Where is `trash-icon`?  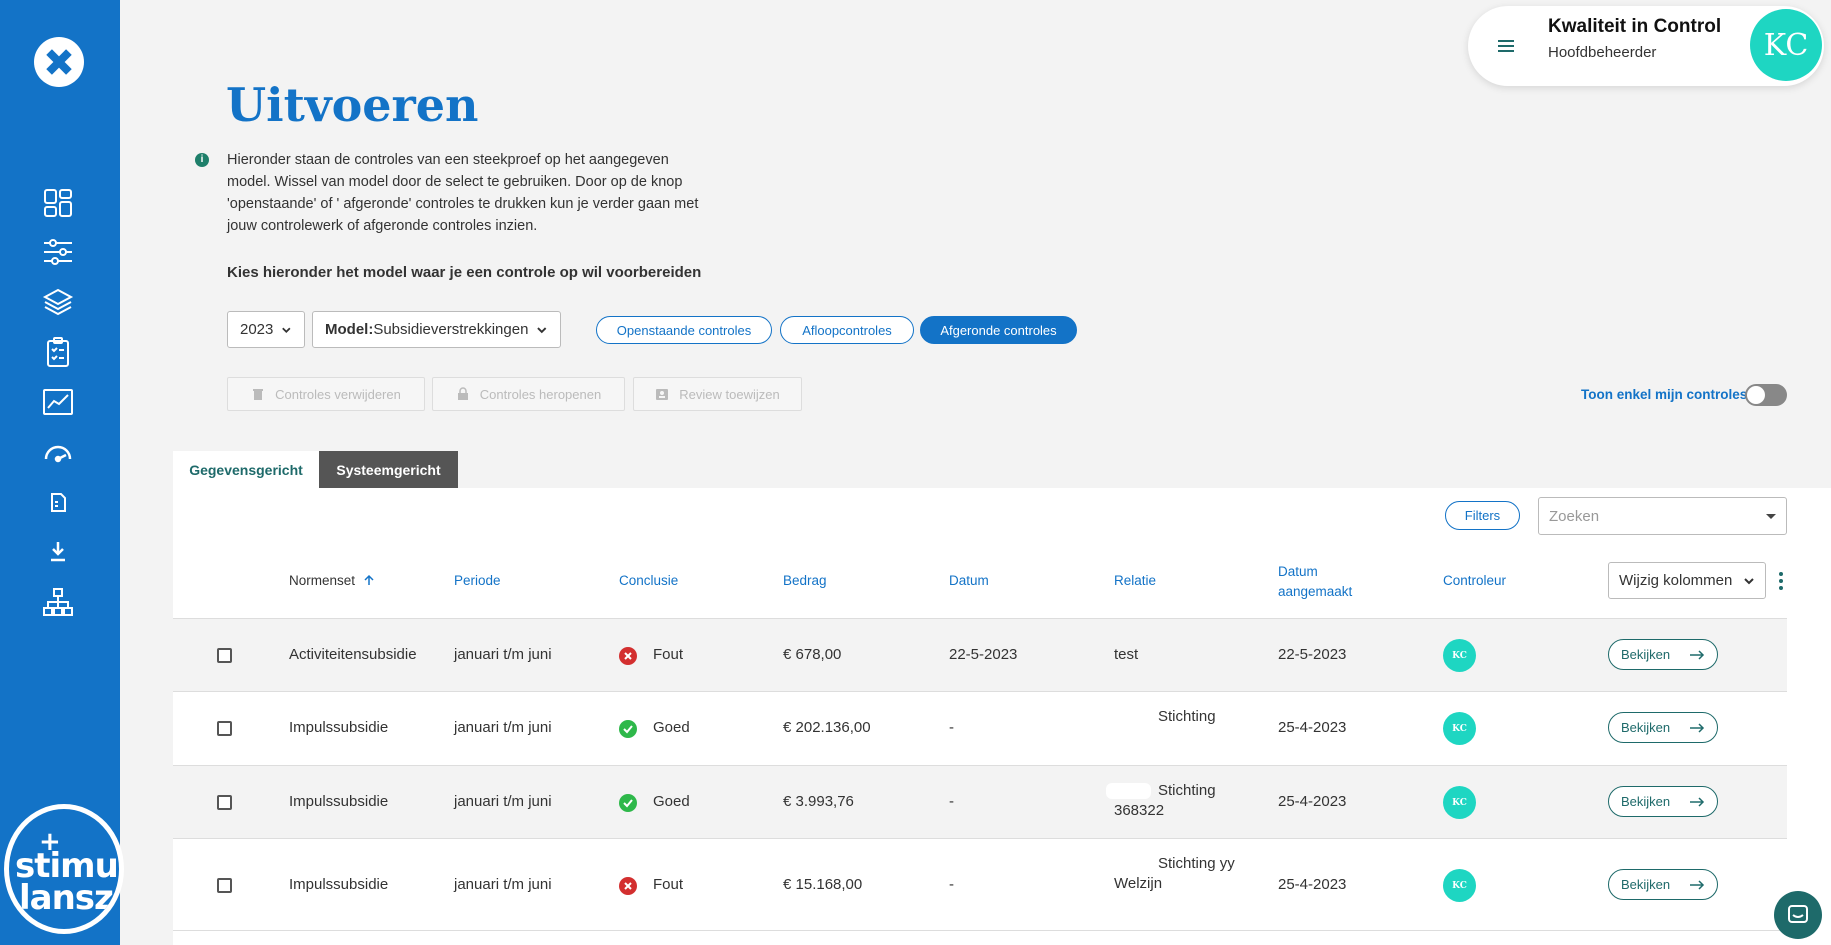
trash-icon is located at coordinates (258, 394).